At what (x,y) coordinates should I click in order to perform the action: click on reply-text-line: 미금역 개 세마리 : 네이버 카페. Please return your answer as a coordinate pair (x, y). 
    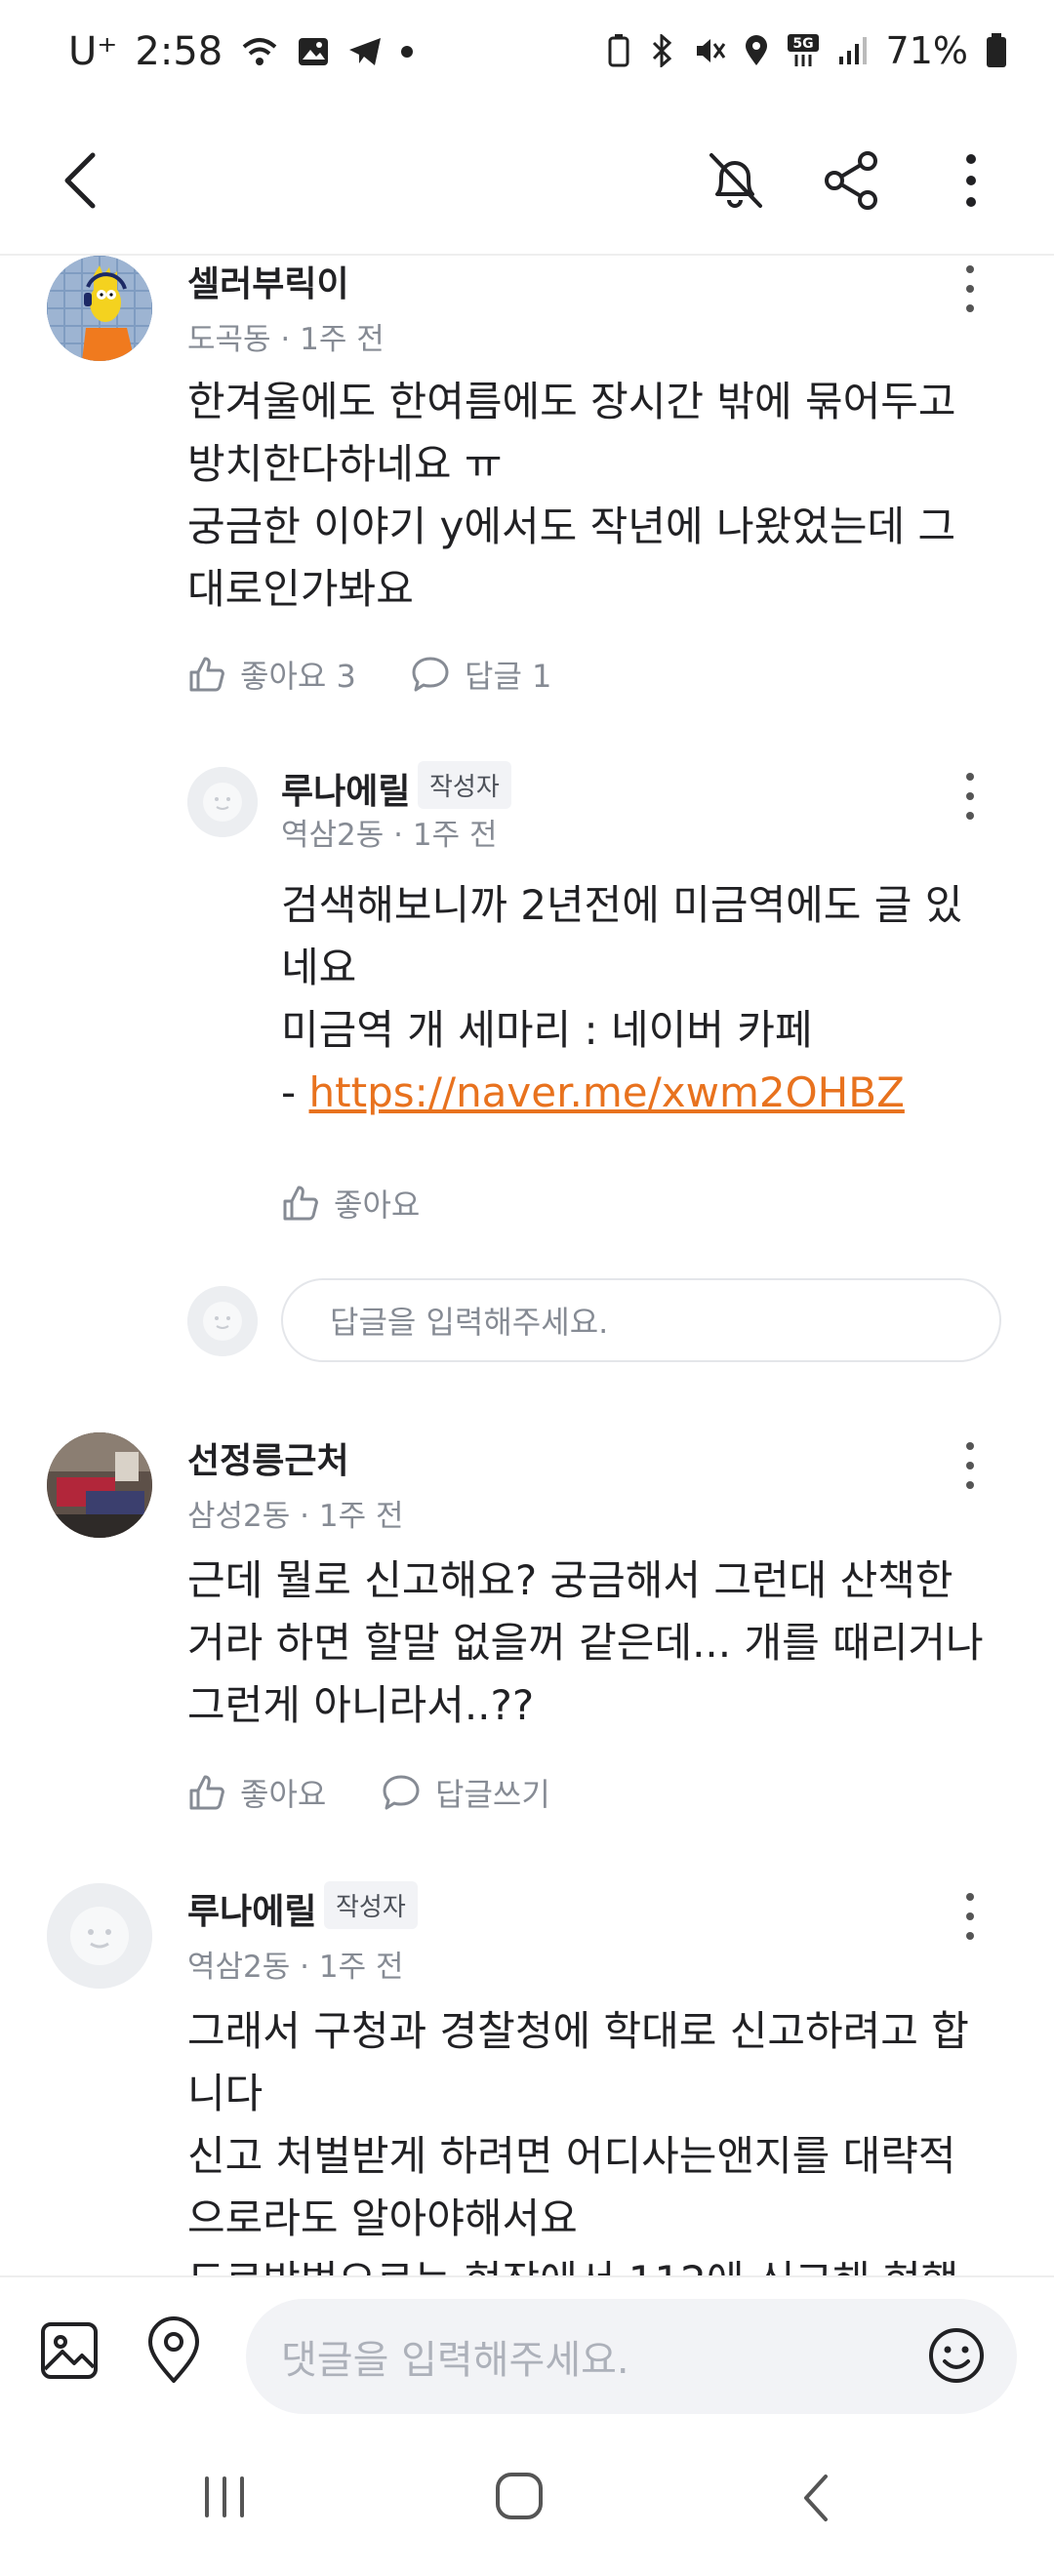
    Looking at the image, I should click on (547, 1030).